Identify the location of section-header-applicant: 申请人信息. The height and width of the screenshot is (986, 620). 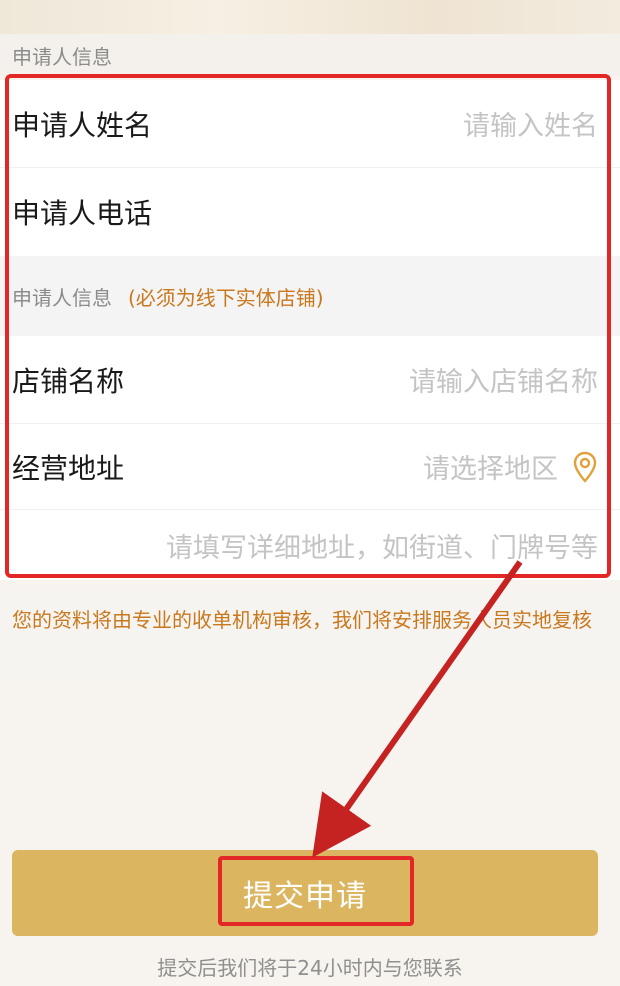
(310, 55).